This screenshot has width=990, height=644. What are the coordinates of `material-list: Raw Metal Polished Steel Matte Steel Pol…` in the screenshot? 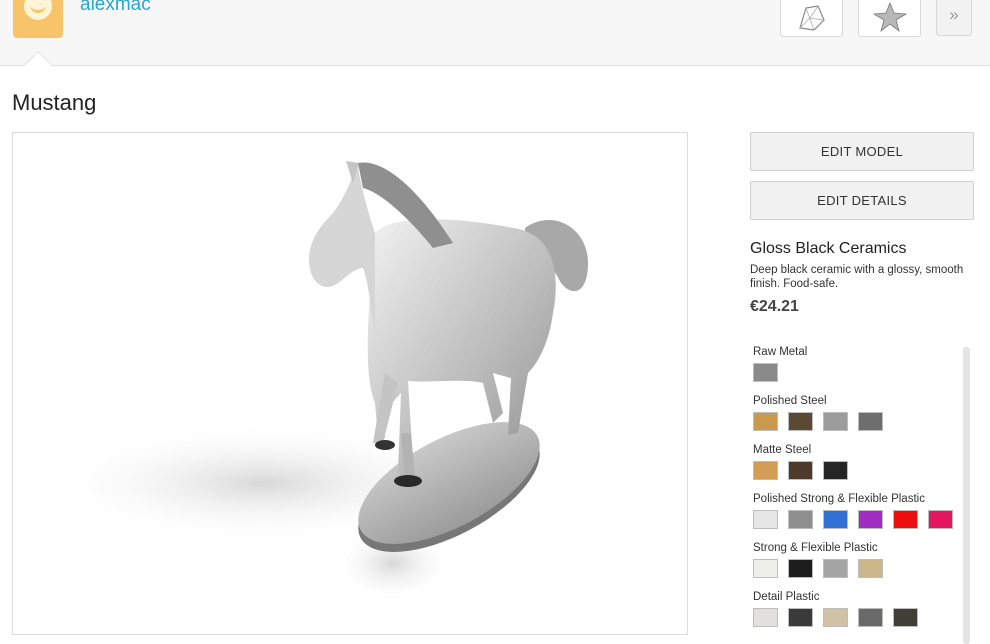 It's located at (857, 492).